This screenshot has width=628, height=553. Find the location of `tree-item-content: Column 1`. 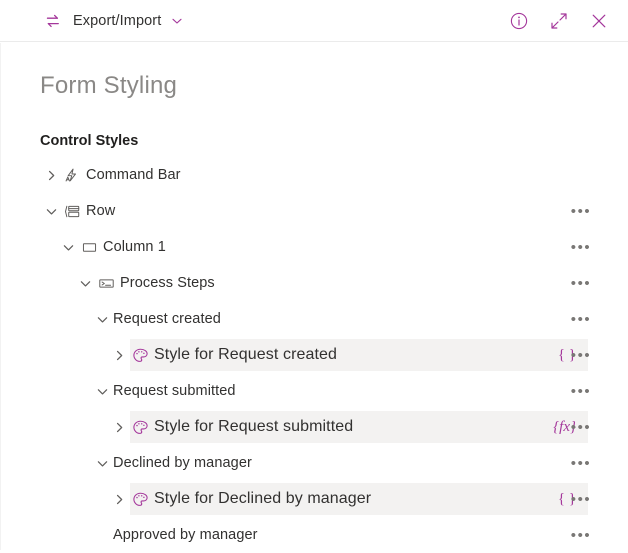

tree-item-content: Column 1 is located at coordinates (314, 247).